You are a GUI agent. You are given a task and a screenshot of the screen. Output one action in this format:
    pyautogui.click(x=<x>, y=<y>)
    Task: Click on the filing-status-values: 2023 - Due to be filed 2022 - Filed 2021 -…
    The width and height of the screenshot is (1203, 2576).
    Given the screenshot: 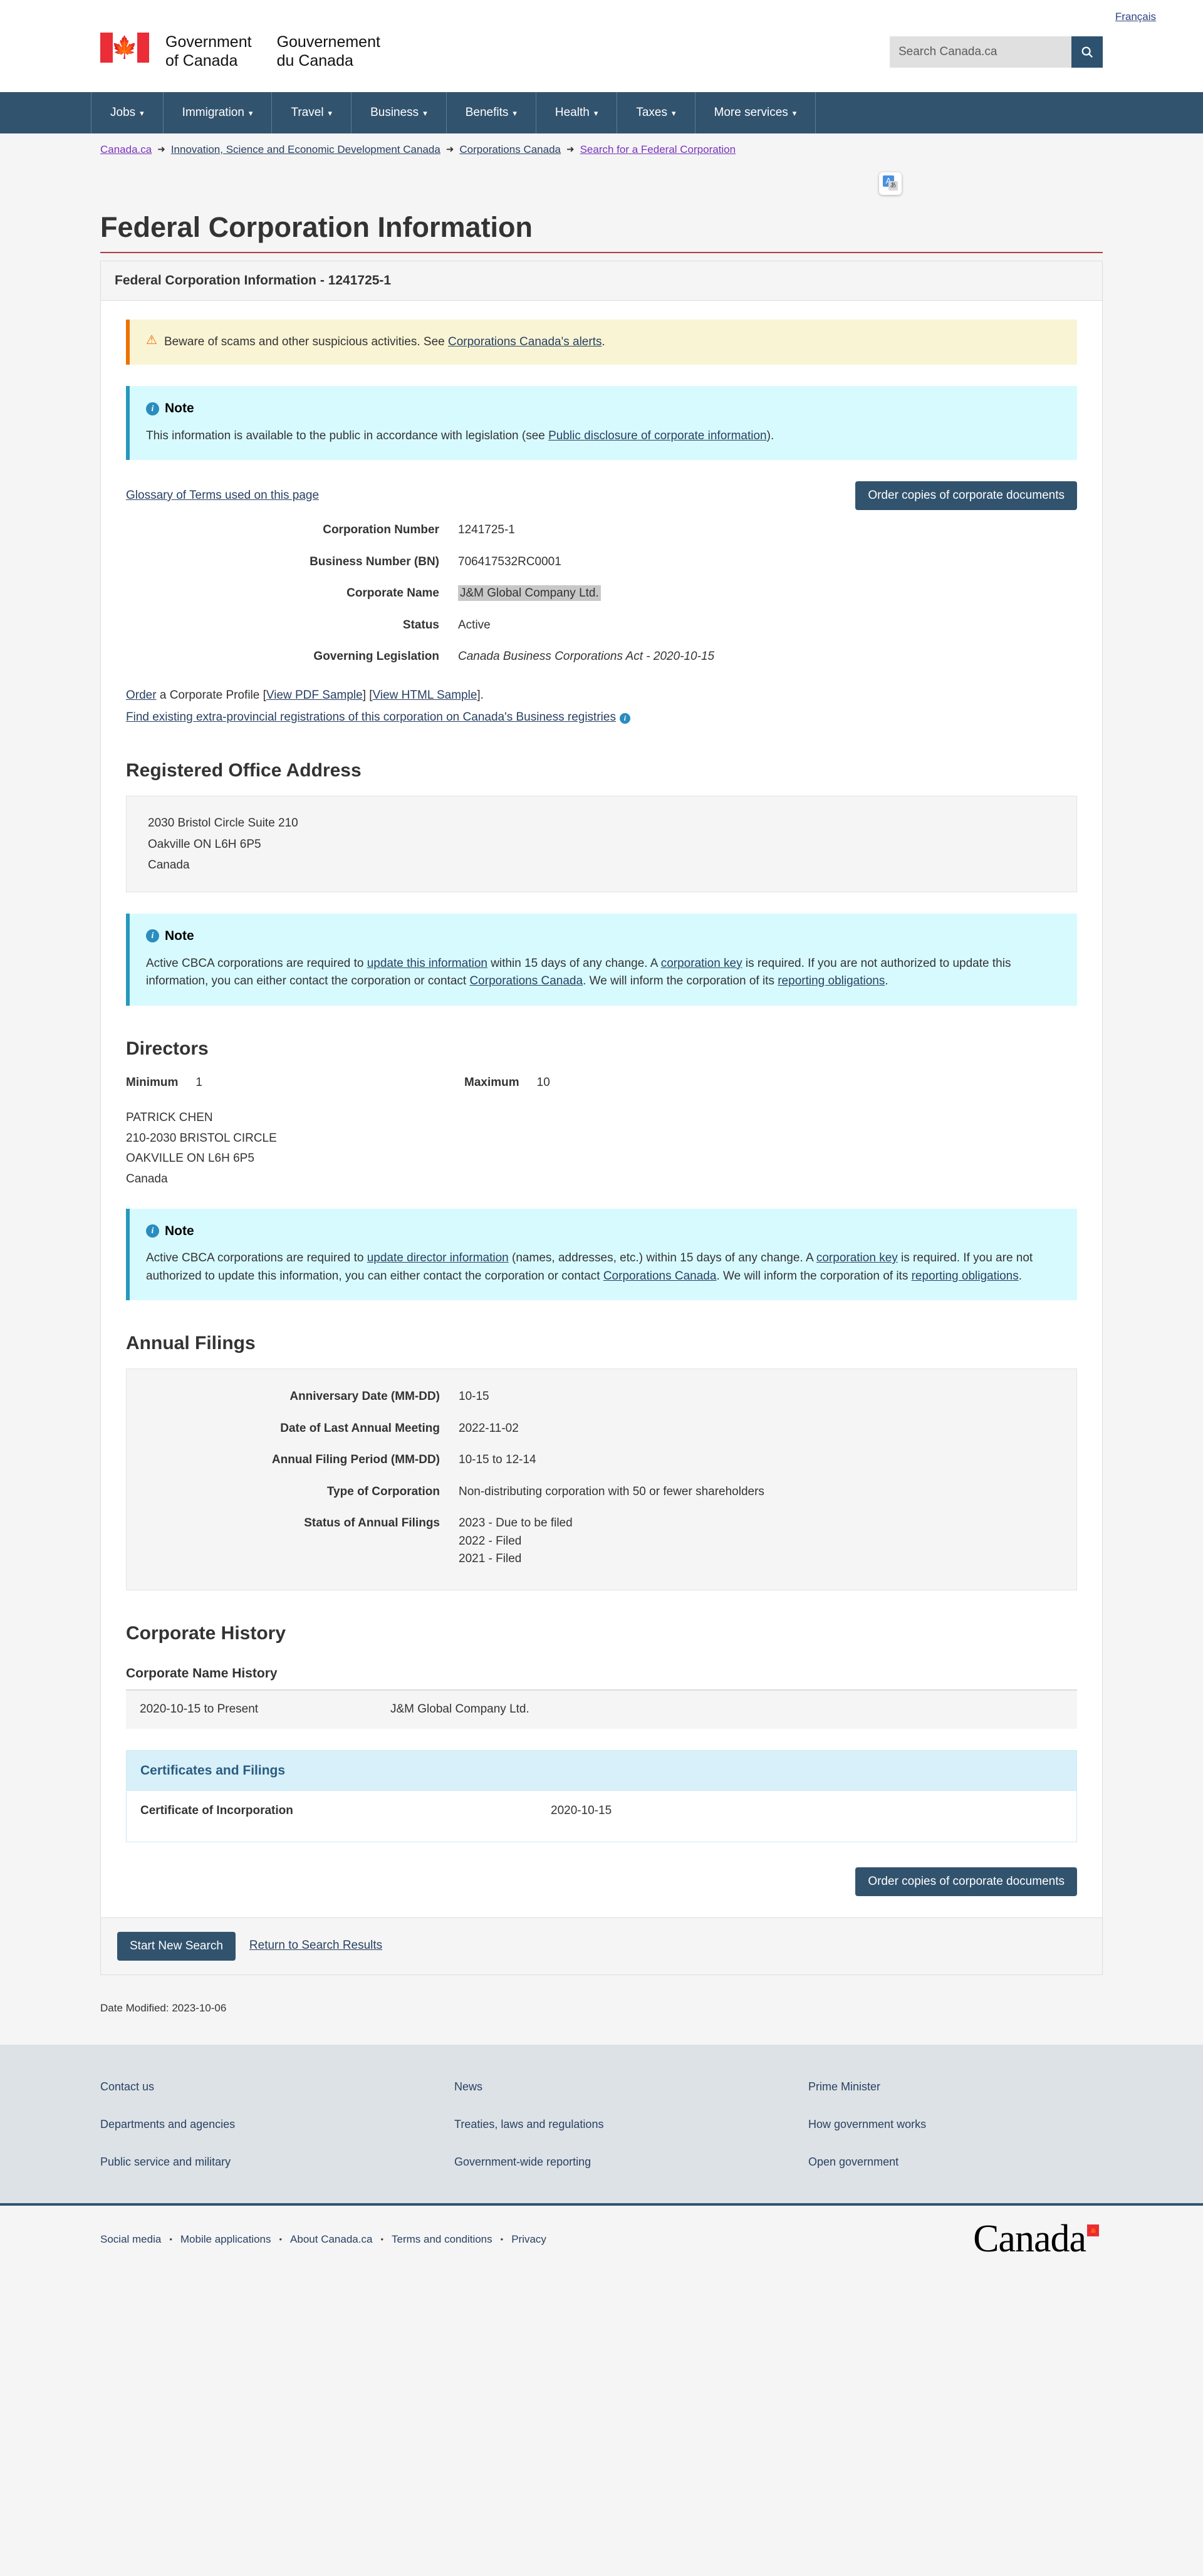 What is the action you would take?
    pyautogui.click(x=516, y=1541)
    